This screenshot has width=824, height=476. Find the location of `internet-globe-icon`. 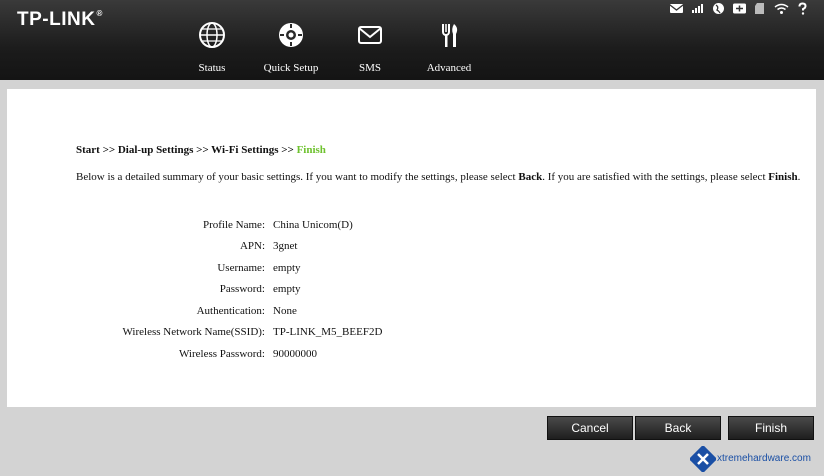

internet-globe-icon is located at coordinates (718, 8).